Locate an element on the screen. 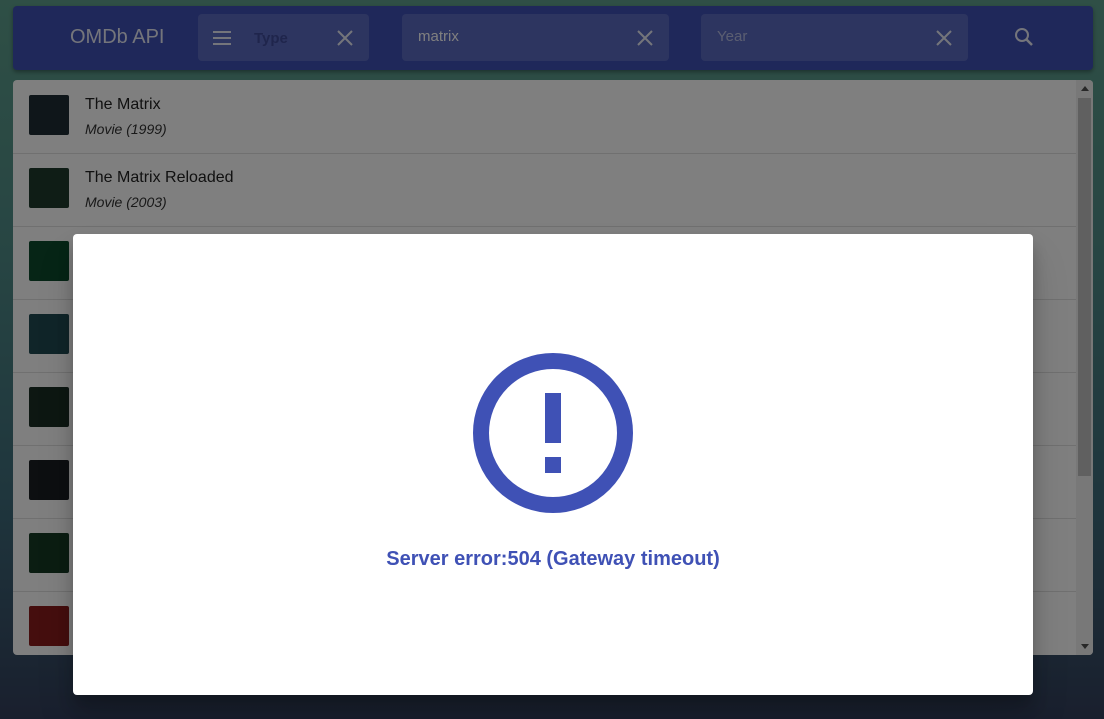  error-message: Server error:504 (Gateway timeout) is located at coordinates (553, 559).